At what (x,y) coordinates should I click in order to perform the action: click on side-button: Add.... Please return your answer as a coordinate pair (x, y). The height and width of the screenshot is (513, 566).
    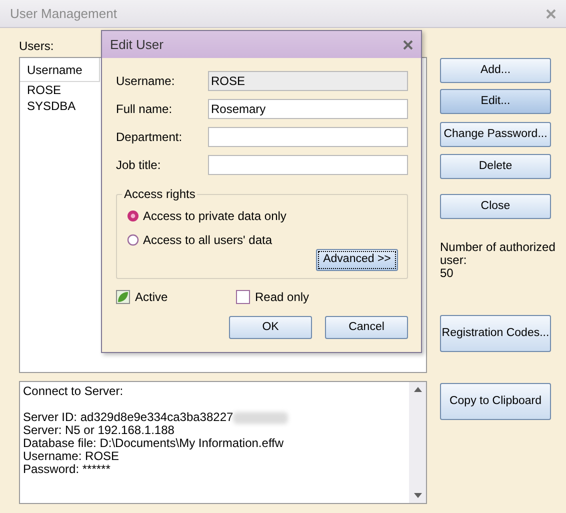
    Looking at the image, I should click on (495, 70).